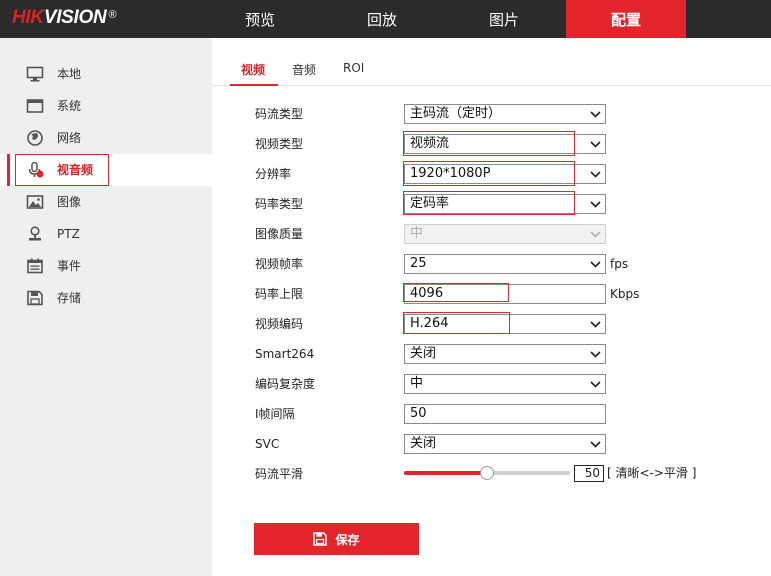  What do you see at coordinates (68, 234) in the screenshot?
I see `sidebar-item-label: PTZ` at bounding box center [68, 234].